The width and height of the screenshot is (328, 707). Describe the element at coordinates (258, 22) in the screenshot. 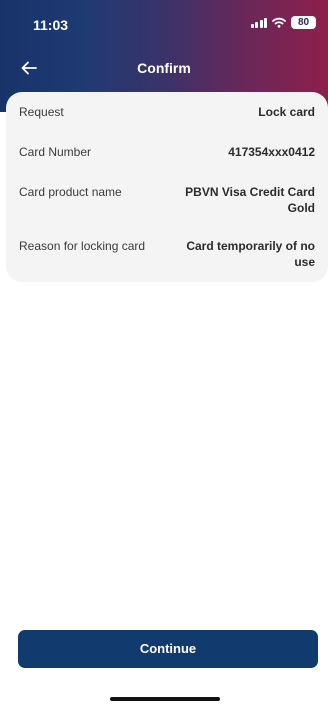

I see `signal-icon` at that location.